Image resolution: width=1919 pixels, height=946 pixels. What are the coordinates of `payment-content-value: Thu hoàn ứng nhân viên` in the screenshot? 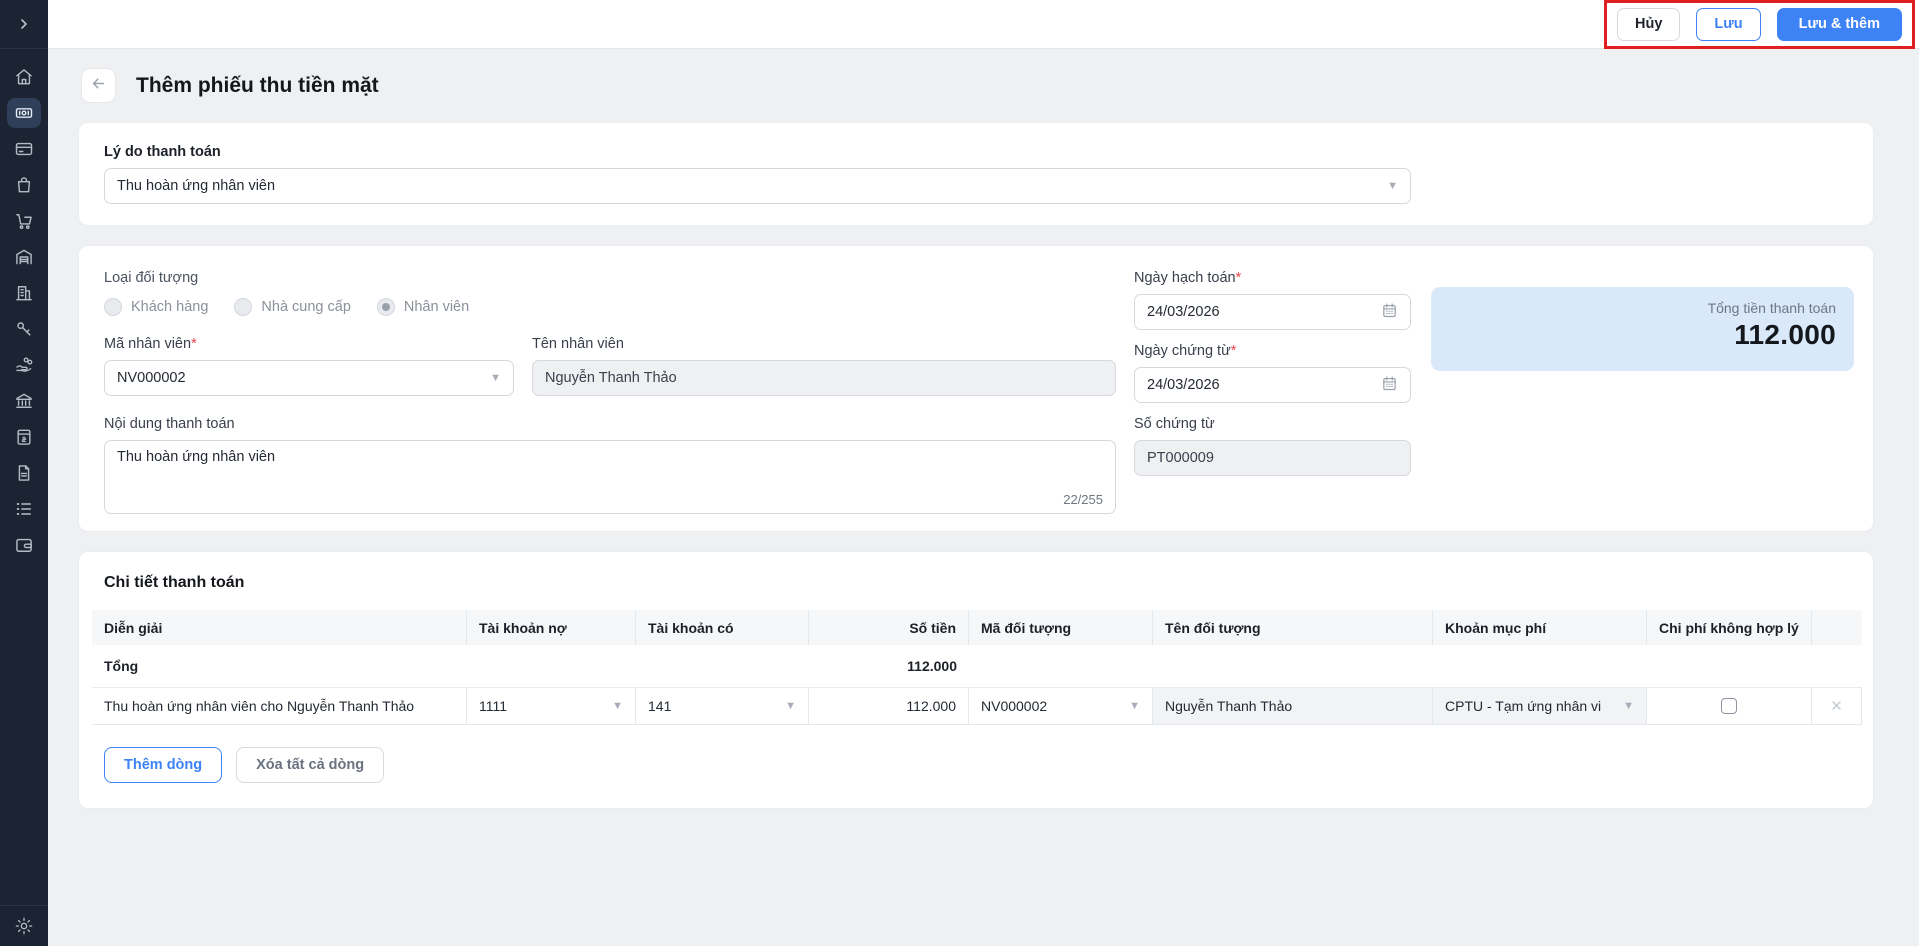 It's located at (196, 457).